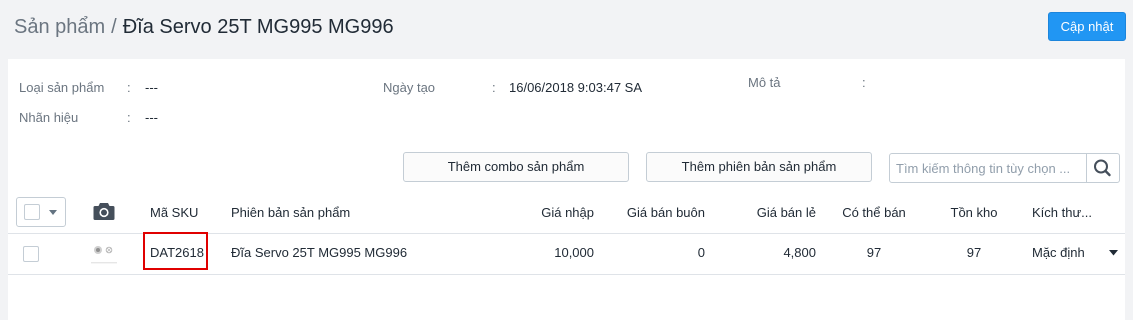 The image size is (1133, 320). I want to click on column-import-price: Giá nhập, so click(541, 213).